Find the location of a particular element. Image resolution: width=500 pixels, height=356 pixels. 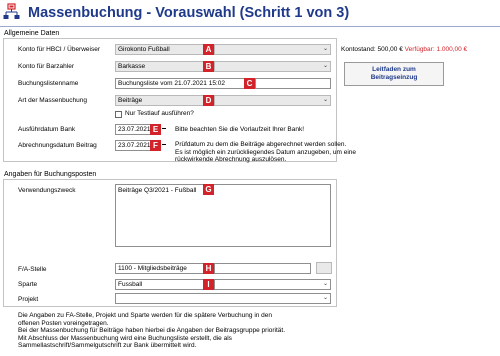

title-divider is located at coordinates (250, 26).